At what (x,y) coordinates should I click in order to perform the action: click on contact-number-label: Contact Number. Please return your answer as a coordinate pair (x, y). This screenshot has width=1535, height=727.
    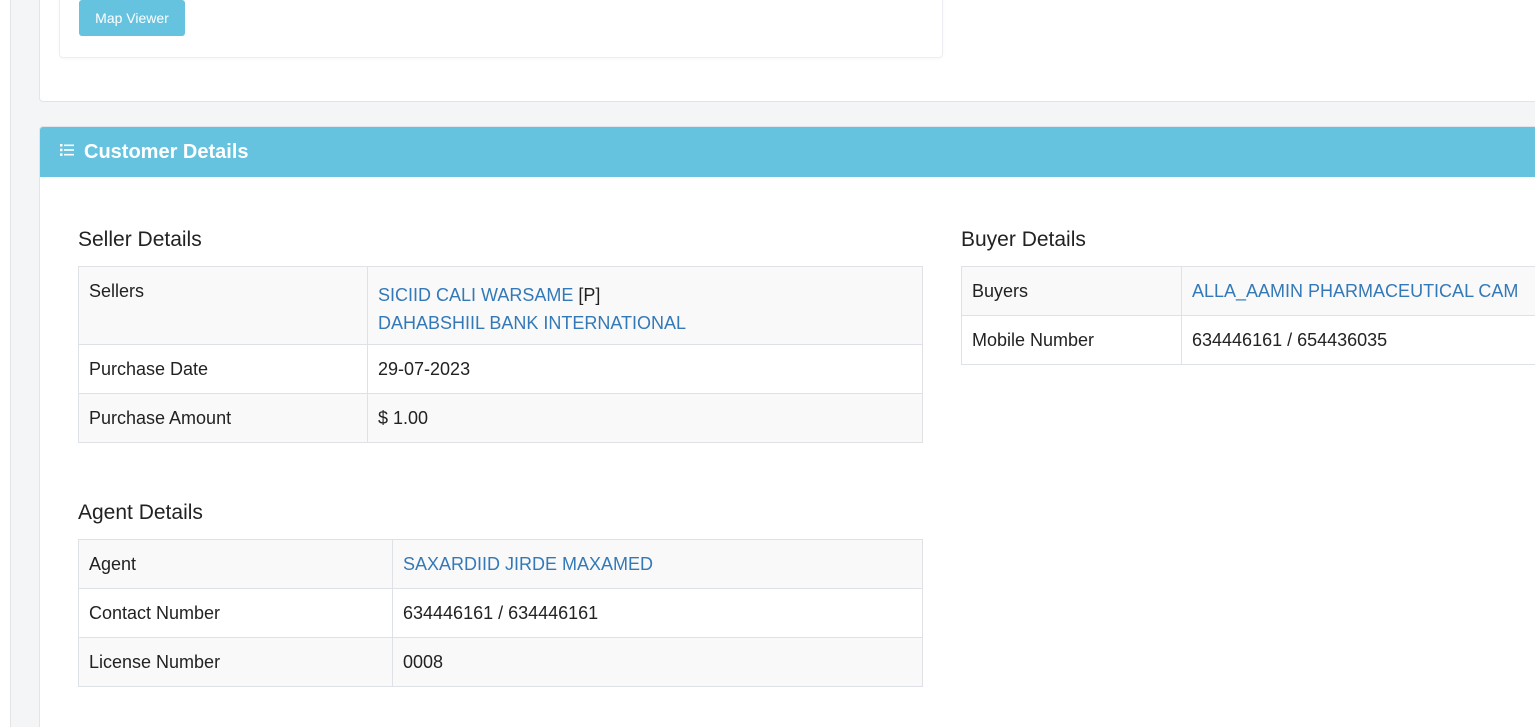
    Looking at the image, I should click on (235, 613).